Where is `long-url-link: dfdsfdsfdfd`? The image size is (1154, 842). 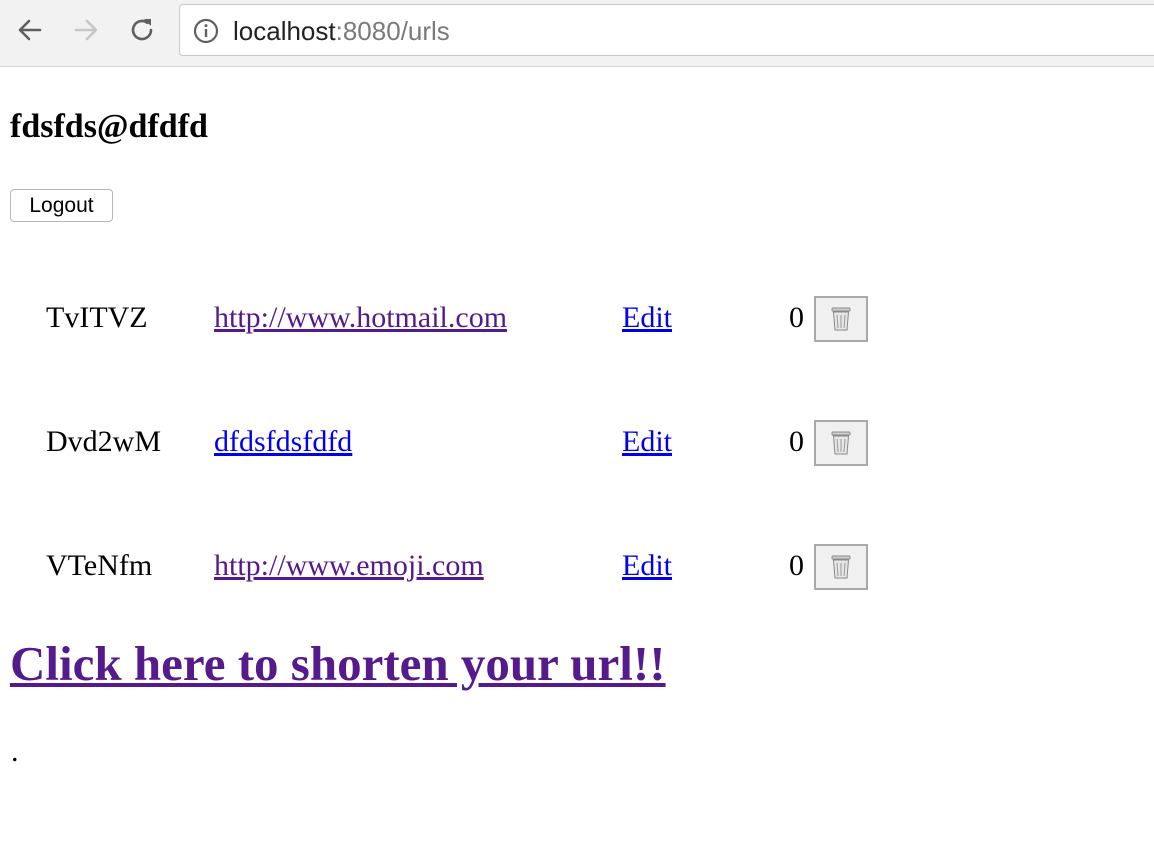
long-url-link: dfdsfdsfdfd is located at coordinates (283, 445).